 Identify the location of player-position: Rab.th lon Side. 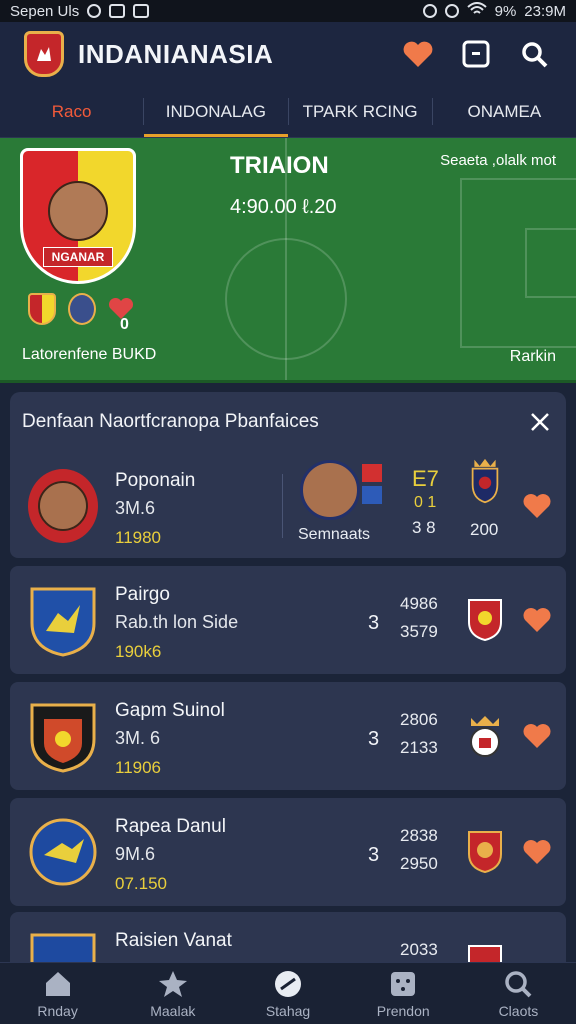
(177, 622).